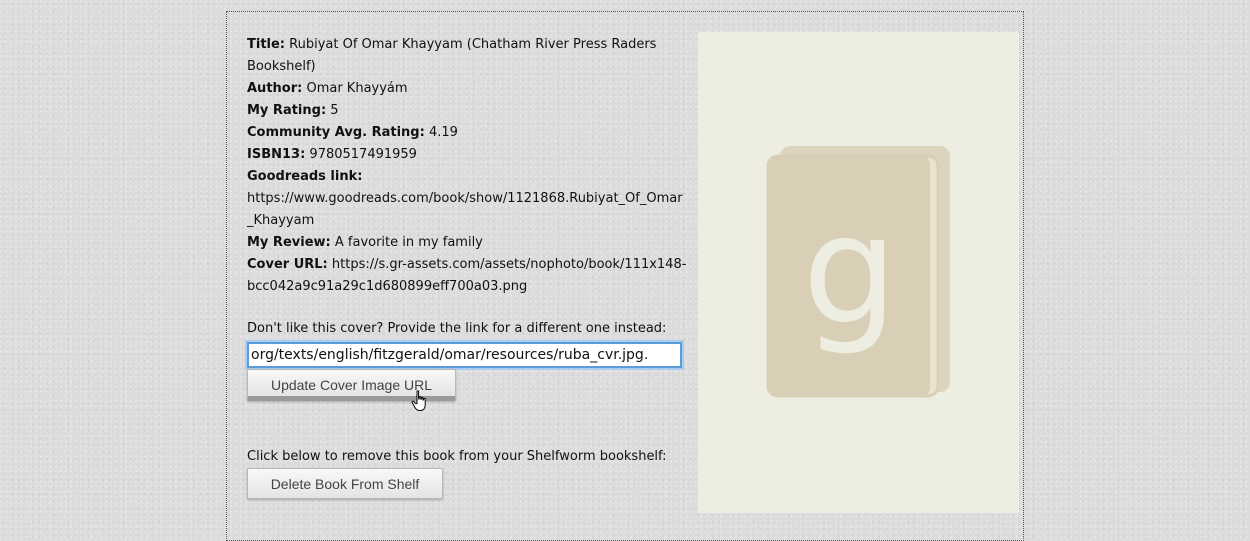 The image size is (1250, 541). I want to click on isbn-label: ISBN13:, so click(276, 154).